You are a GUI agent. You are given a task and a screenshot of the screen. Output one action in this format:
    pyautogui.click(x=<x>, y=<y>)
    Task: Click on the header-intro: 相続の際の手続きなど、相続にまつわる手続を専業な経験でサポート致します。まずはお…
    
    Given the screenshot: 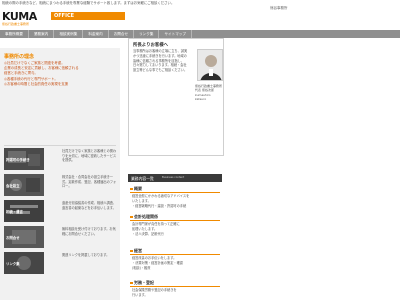 What is the action you would take?
    pyautogui.click(x=88, y=3)
    